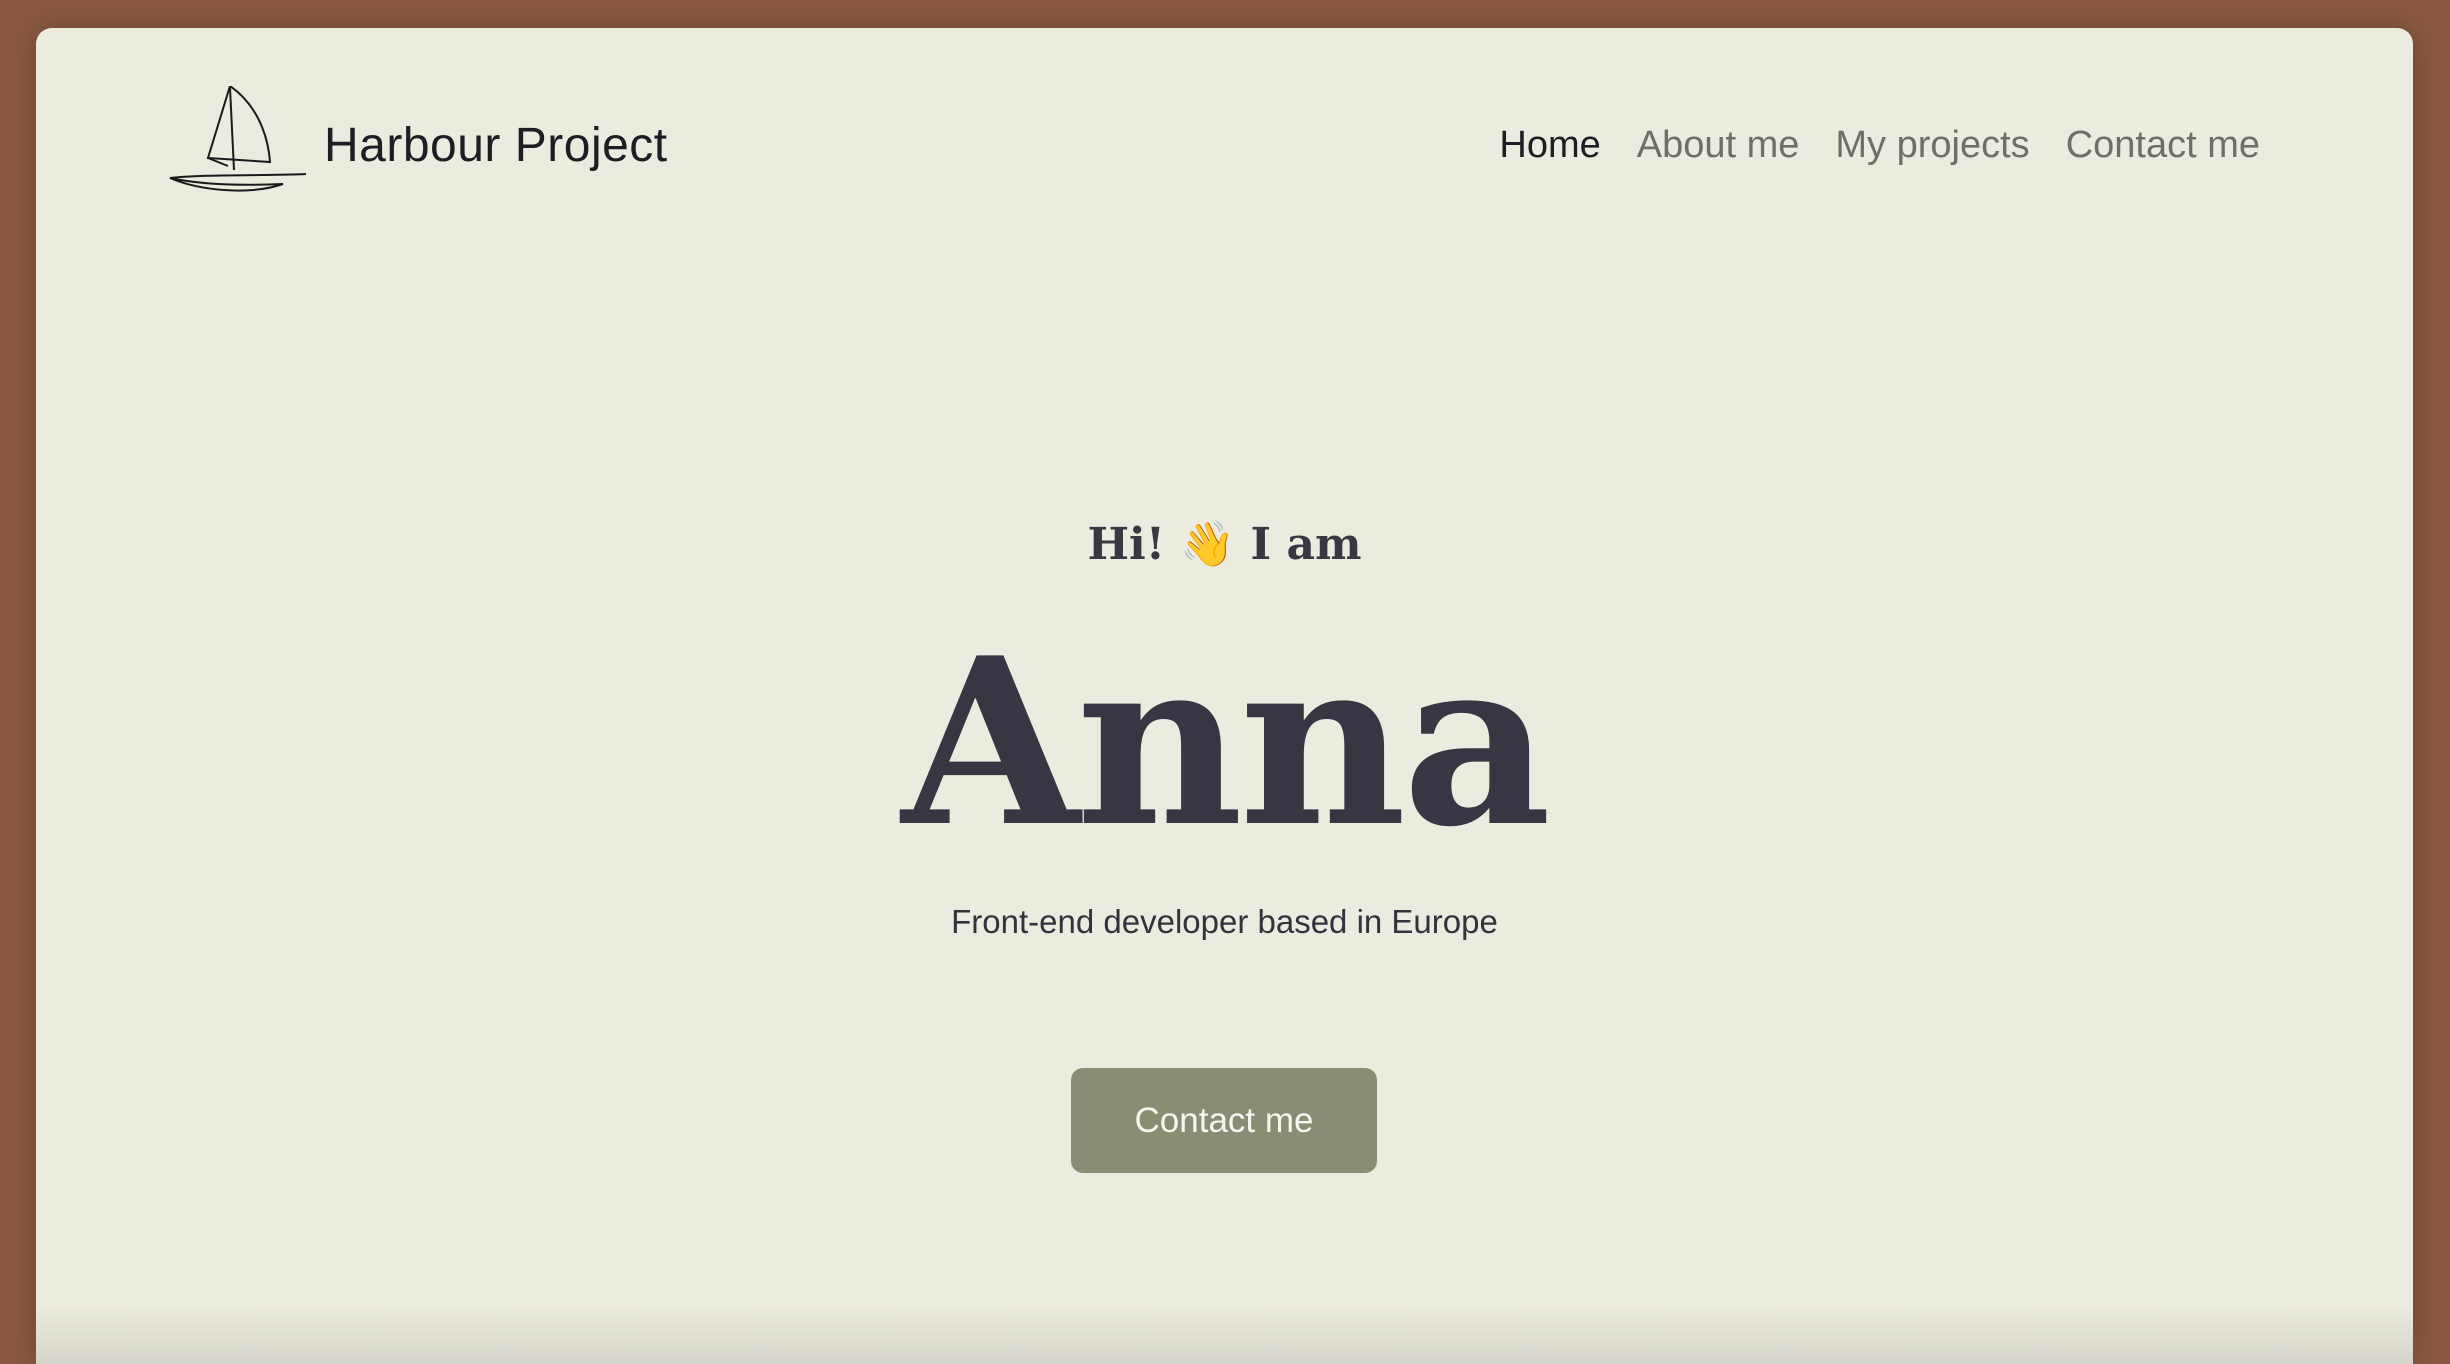 The height and width of the screenshot is (1364, 2450). I want to click on brand: Harbour Project, so click(418, 145).